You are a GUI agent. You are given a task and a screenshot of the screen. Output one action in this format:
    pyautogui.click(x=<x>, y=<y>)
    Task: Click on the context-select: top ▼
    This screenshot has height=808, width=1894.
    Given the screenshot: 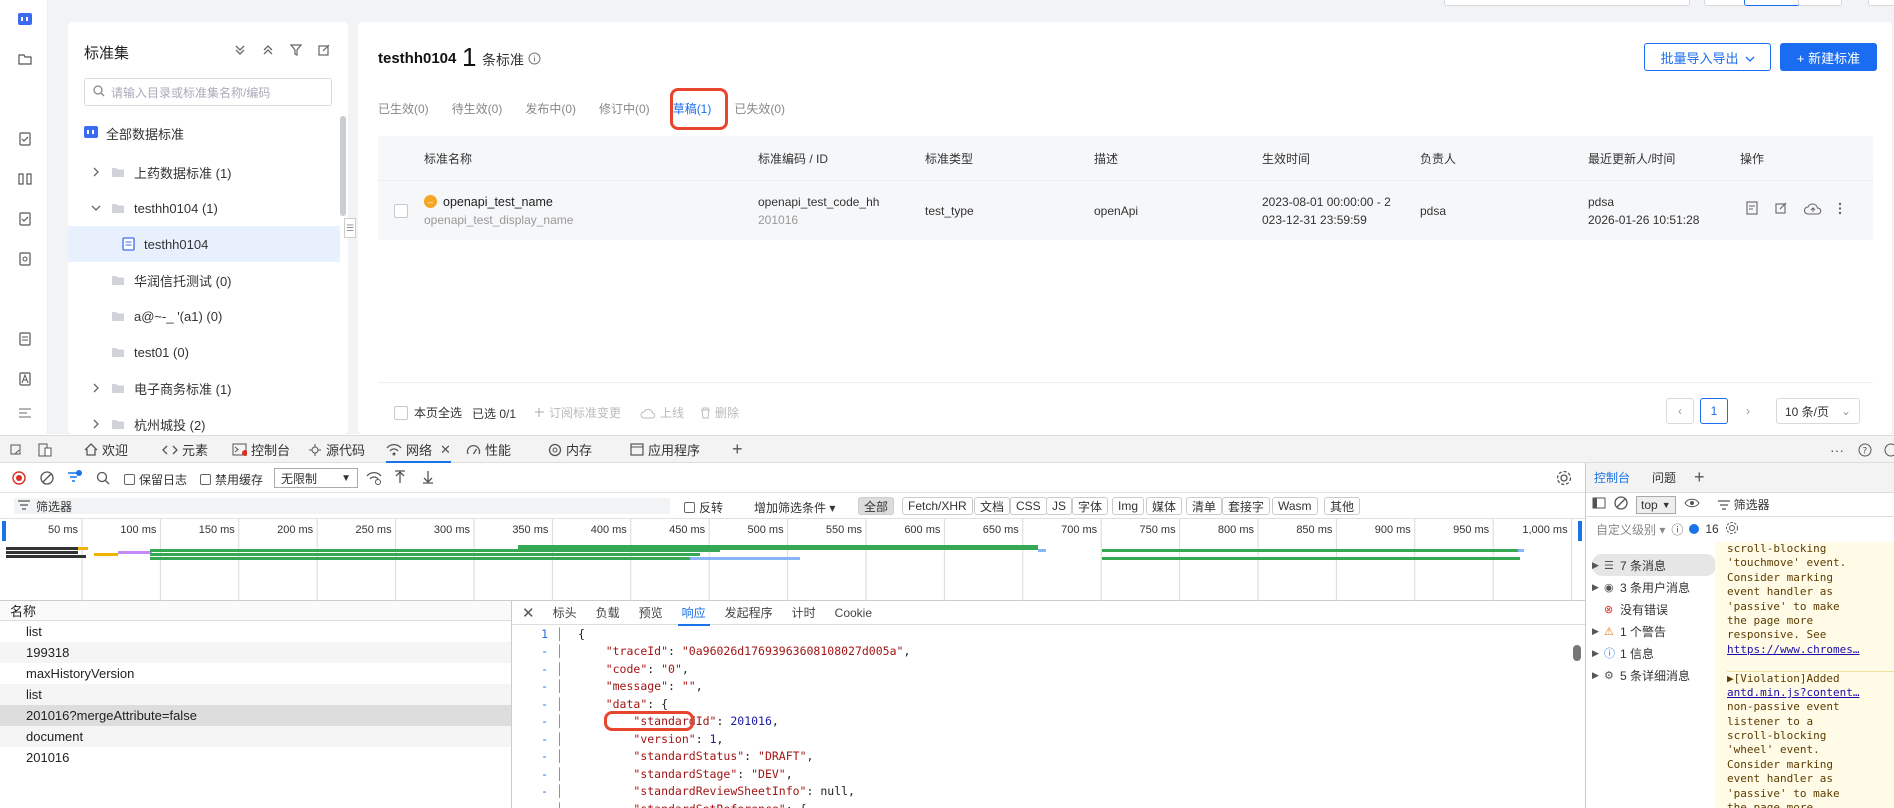 What is the action you would take?
    pyautogui.click(x=1656, y=504)
    